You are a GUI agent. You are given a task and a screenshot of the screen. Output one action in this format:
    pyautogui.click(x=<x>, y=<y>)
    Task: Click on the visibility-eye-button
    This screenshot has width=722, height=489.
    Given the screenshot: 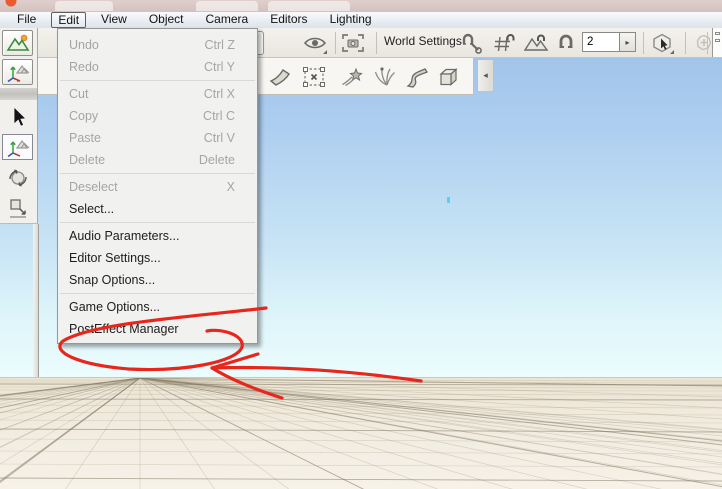 What is the action you would take?
    pyautogui.click(x=315, y=43)
    